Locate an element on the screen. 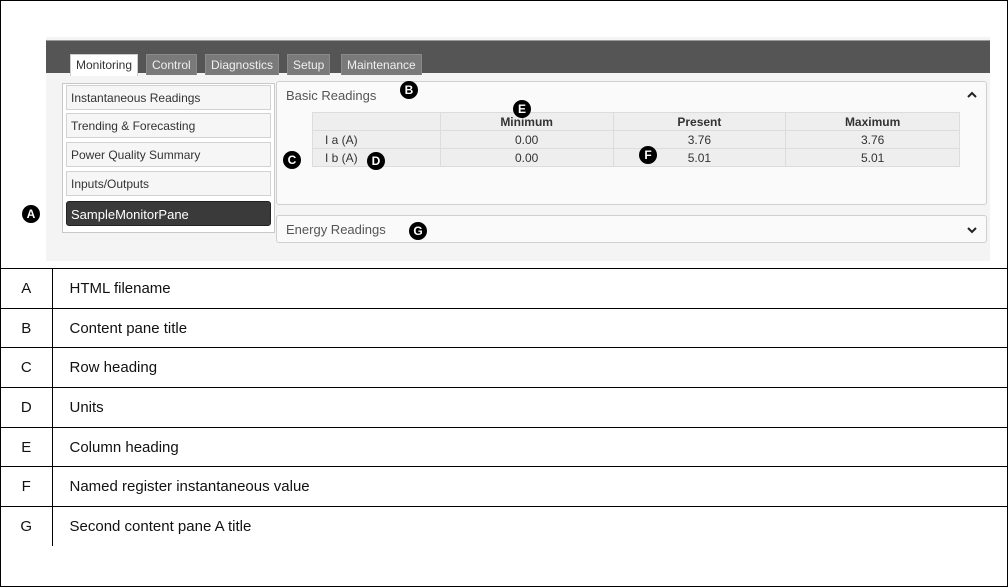 The width and height of the screenshot is (1008, 587). legend-key: E is located at coordinates (27, 446).